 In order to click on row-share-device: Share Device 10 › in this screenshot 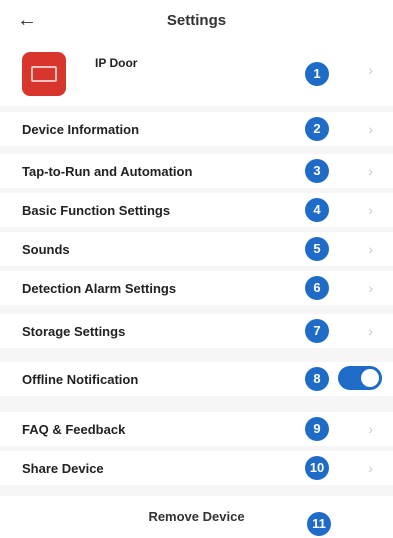, I will do `click(196, 468)`.